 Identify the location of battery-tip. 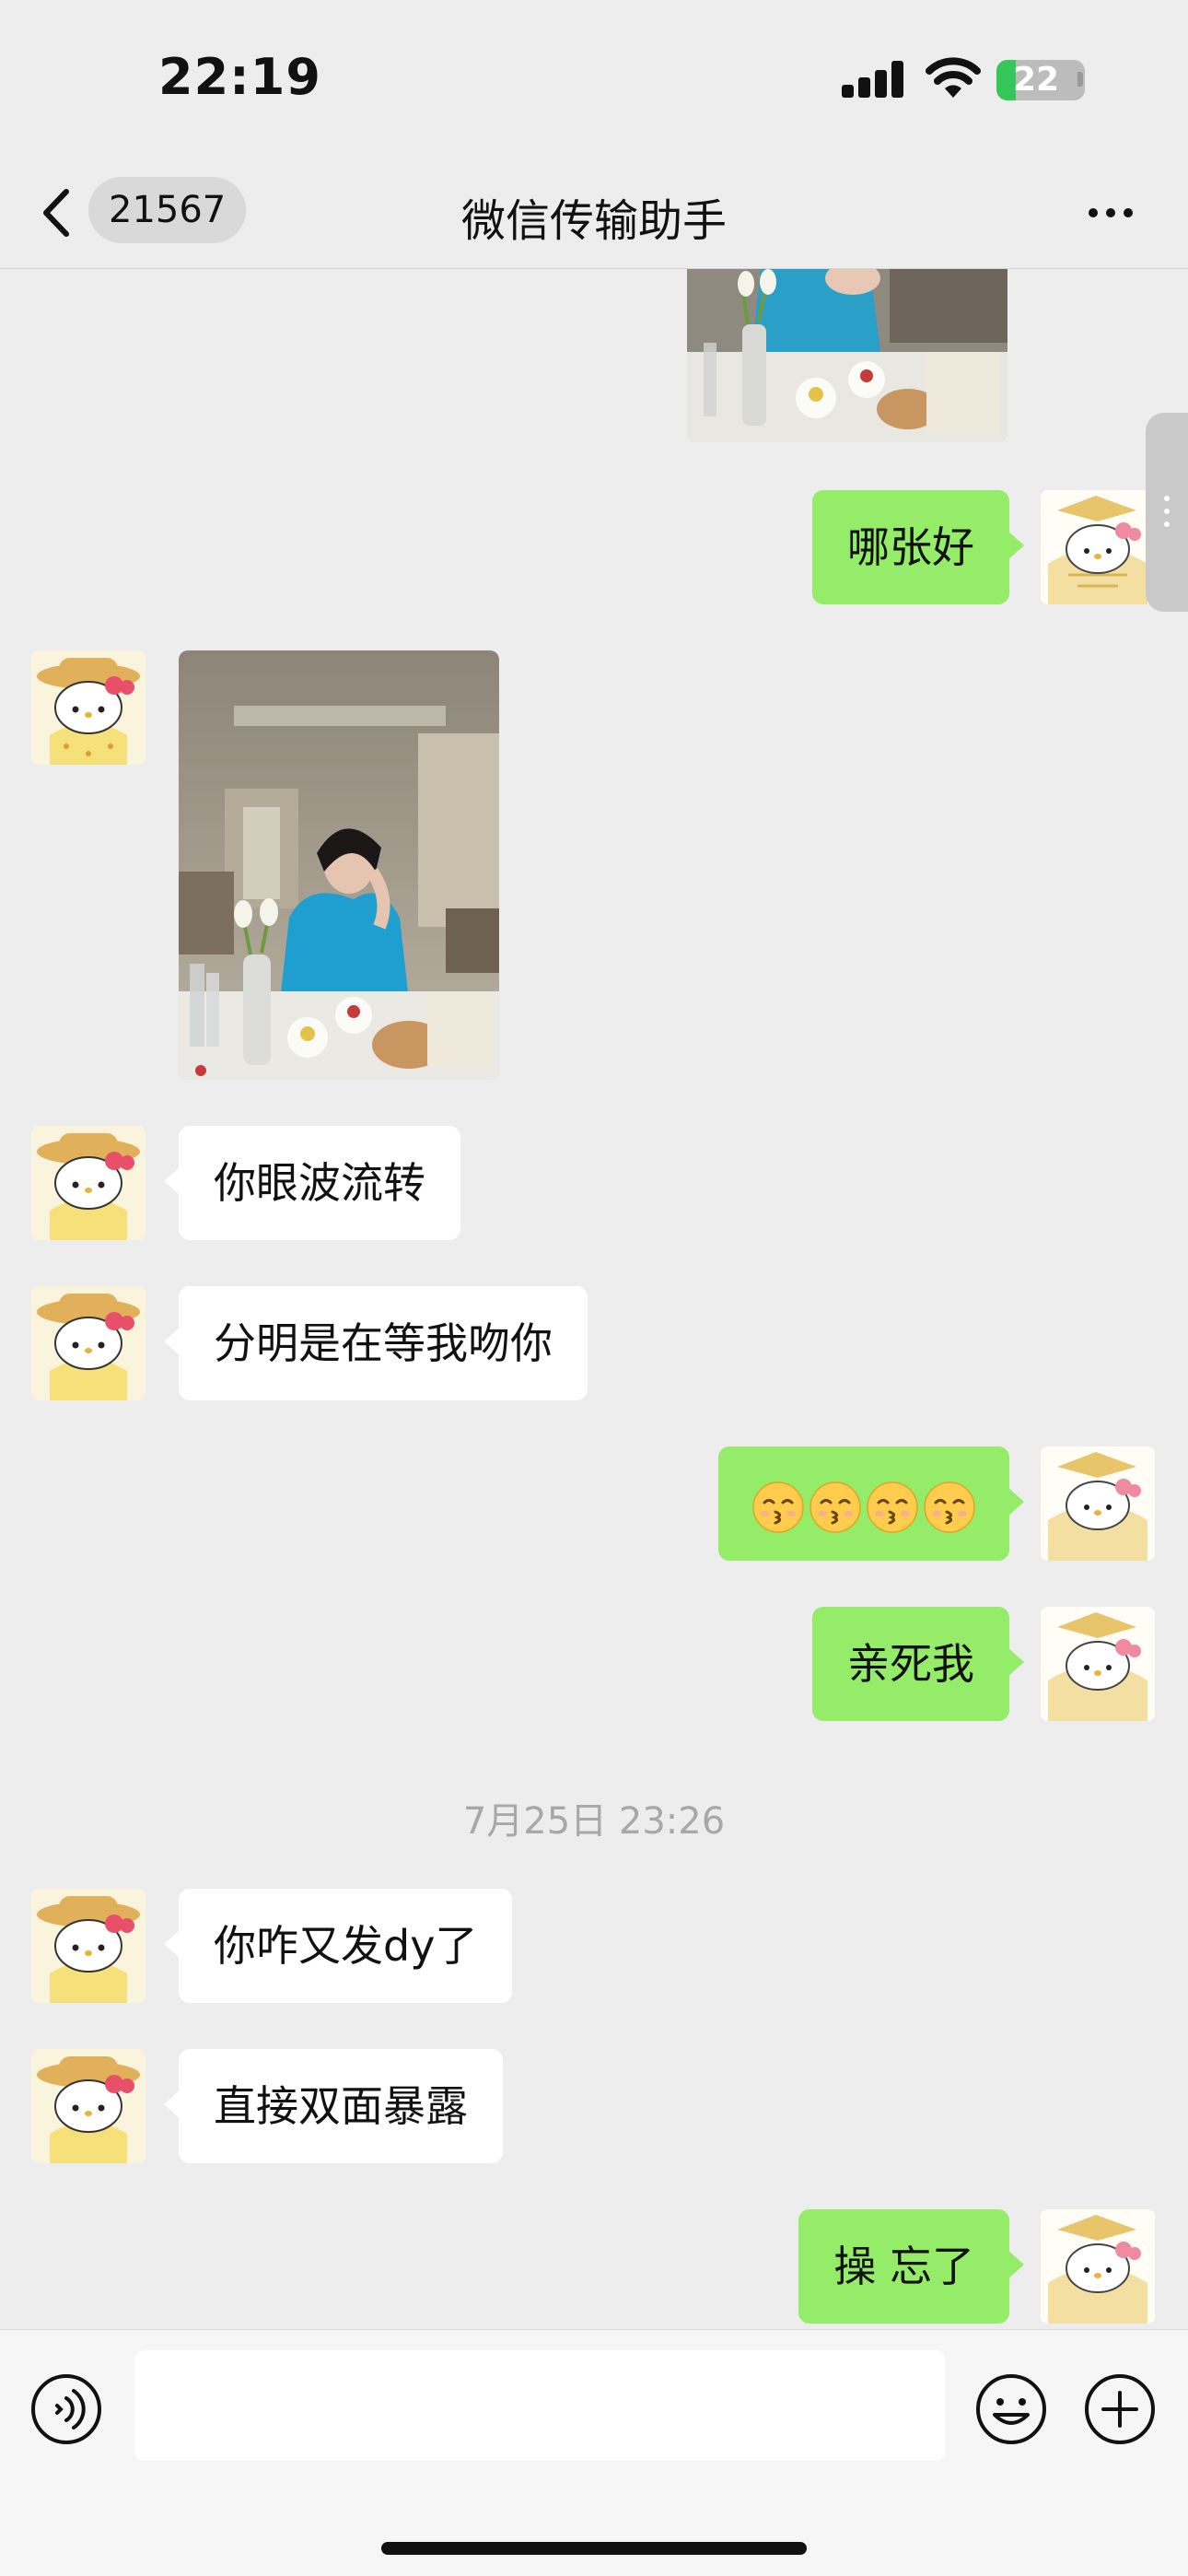
(1080, 79).